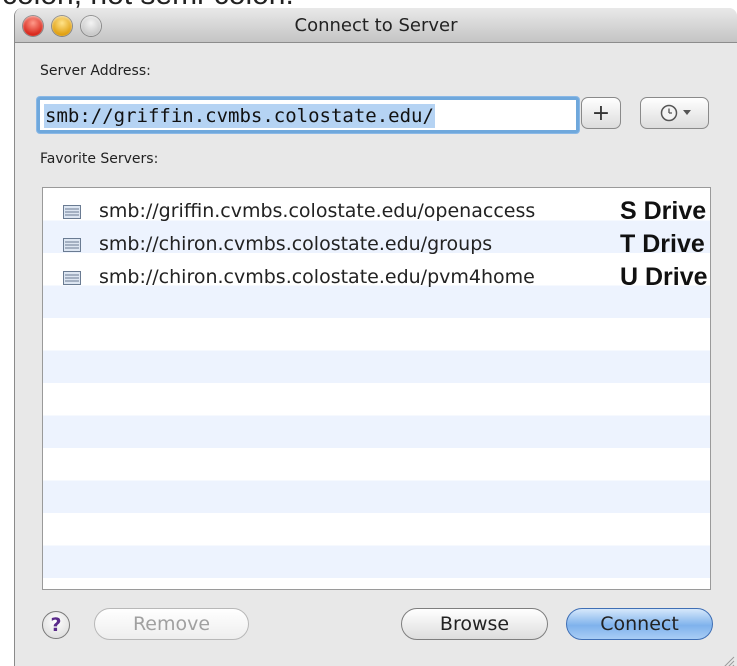 The height and width of the screenshot is (666, 737). I want to click on clock-icon, so click(675, 113).